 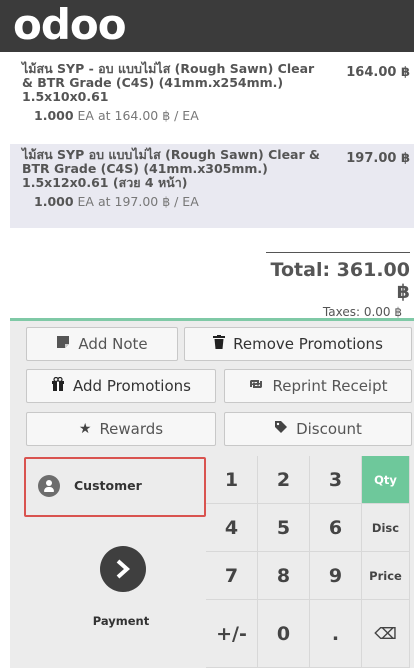 What do you see at coordinates (131, 429) in the screenshot?
I see `rewards-label: Rewards` at bounding box center [131, 429].